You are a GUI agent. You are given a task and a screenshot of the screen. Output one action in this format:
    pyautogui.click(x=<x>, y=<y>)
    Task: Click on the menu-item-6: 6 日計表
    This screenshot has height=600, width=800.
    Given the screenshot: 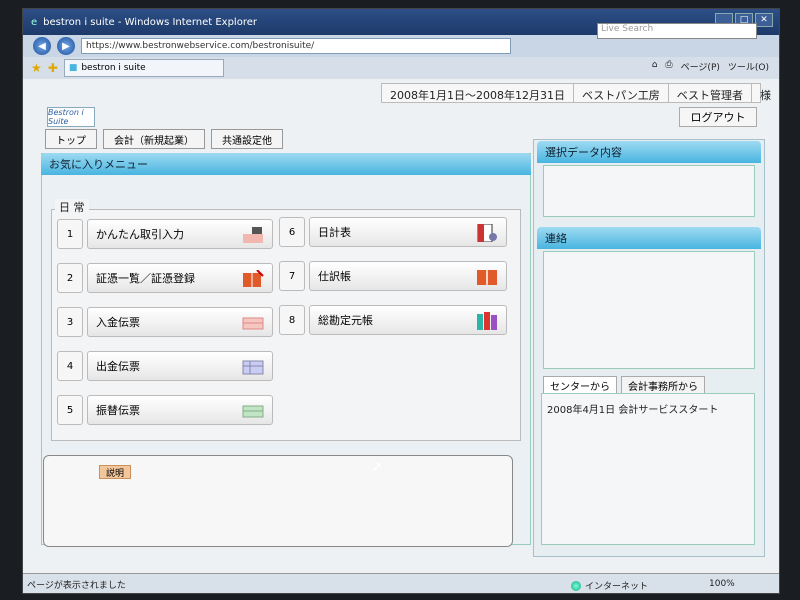 What is the action you would take?
    pyautogui.click(x=393, y=232)
    